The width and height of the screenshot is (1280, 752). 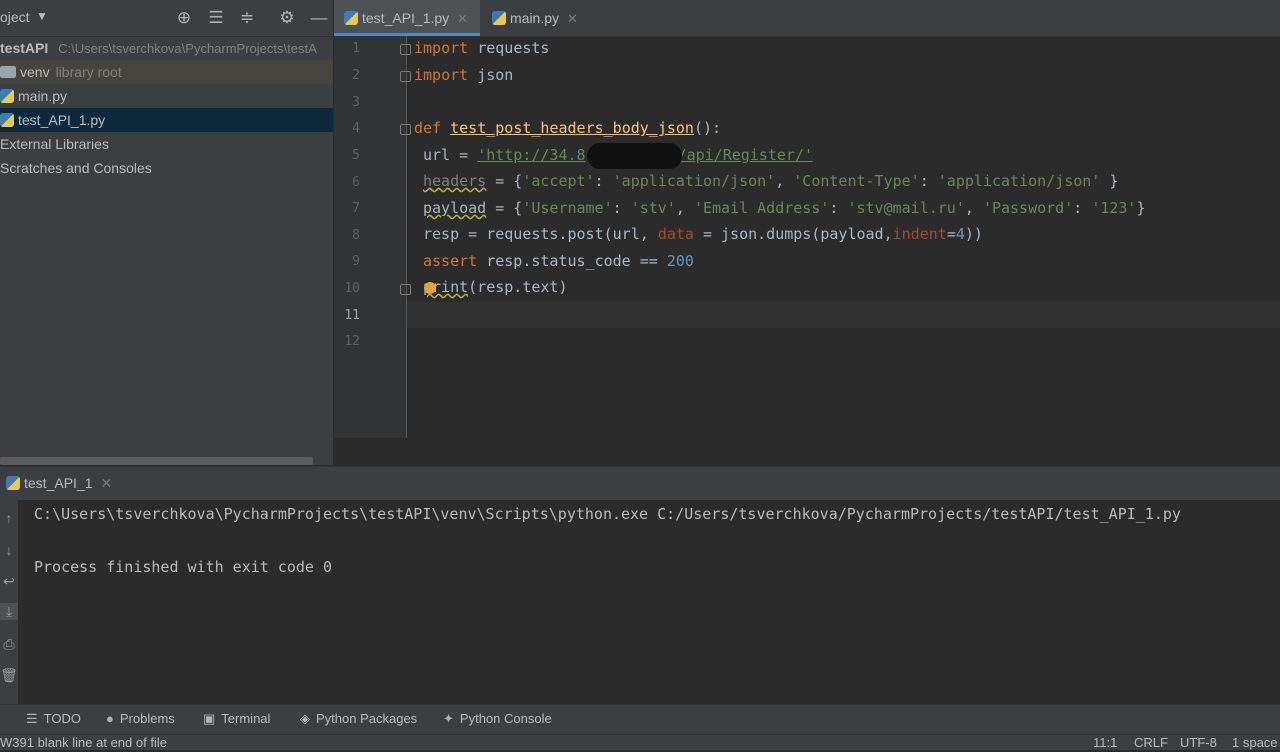 I want to click on tree-item-label: venv, so click(x=35, y=72).